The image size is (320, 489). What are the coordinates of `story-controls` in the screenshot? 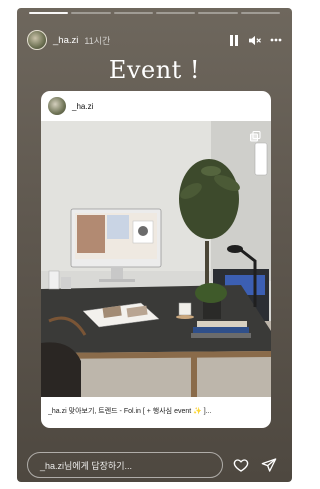 It's located at (255, 40).